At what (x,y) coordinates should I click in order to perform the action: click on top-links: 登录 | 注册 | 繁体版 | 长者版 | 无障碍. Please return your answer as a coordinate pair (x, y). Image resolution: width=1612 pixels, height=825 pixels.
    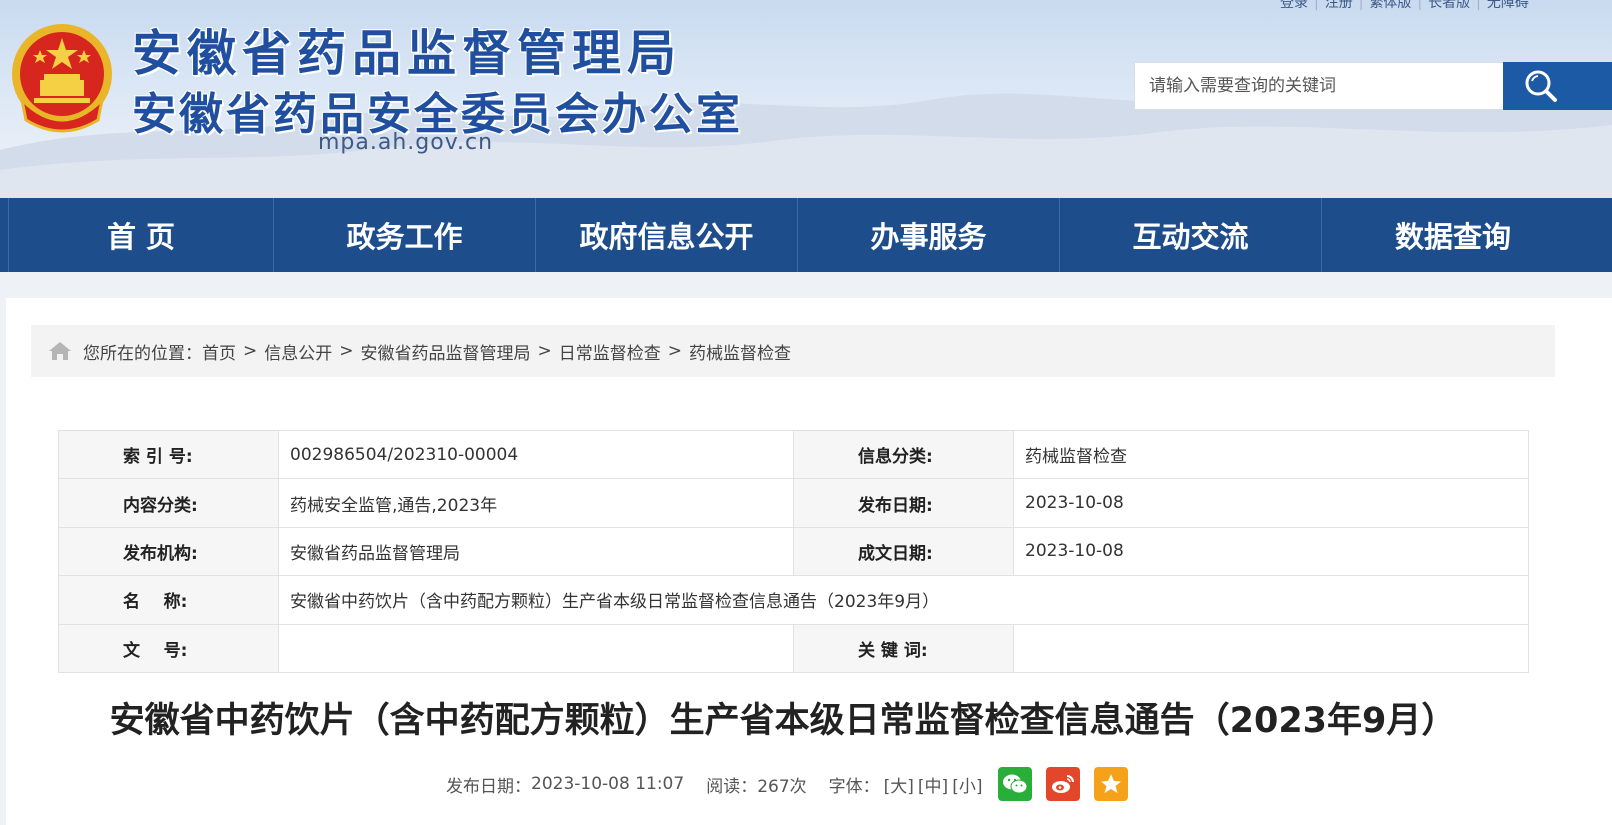
    Looking at the image, I should click on (1404, 6).